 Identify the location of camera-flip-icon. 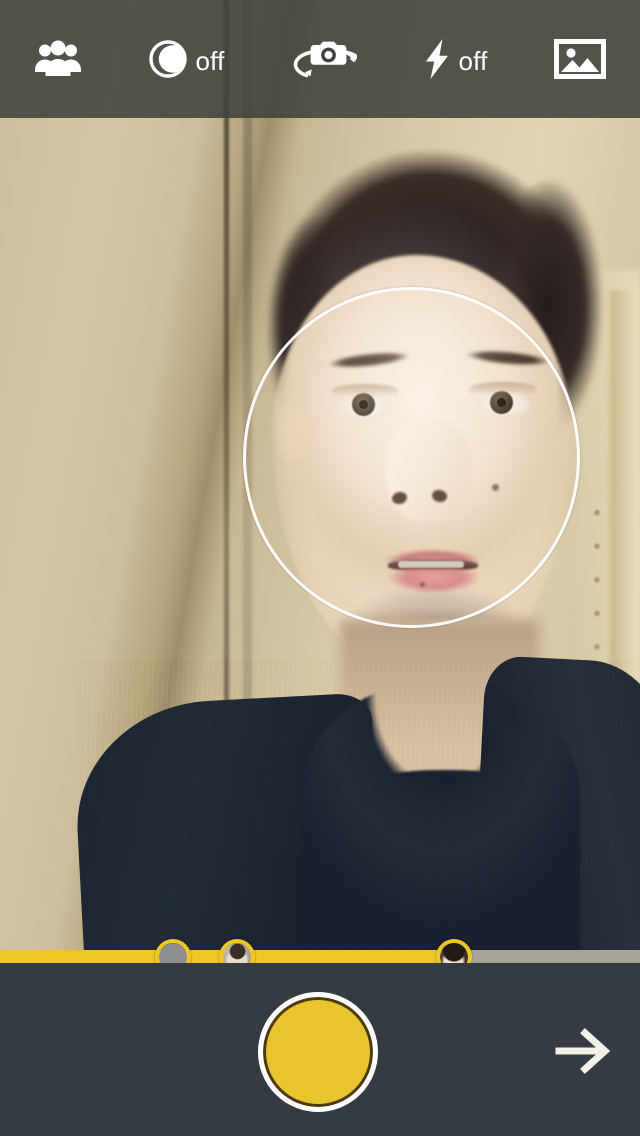
(324, 59).